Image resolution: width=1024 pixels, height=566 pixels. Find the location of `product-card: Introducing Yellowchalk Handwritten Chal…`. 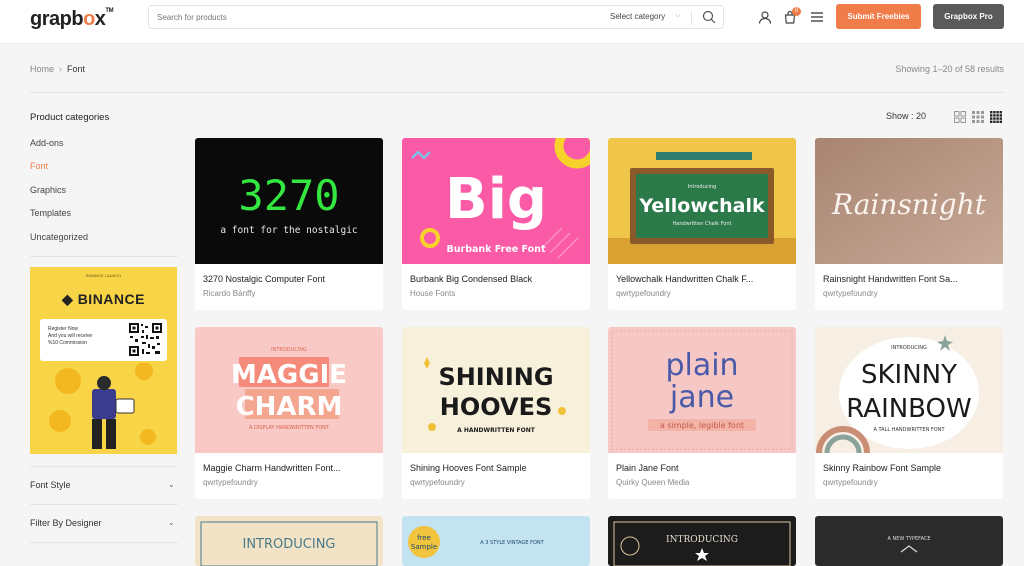

product-card: Introducing Yellowchalk Handwritten Chal… is located at coordinates (702, 224).